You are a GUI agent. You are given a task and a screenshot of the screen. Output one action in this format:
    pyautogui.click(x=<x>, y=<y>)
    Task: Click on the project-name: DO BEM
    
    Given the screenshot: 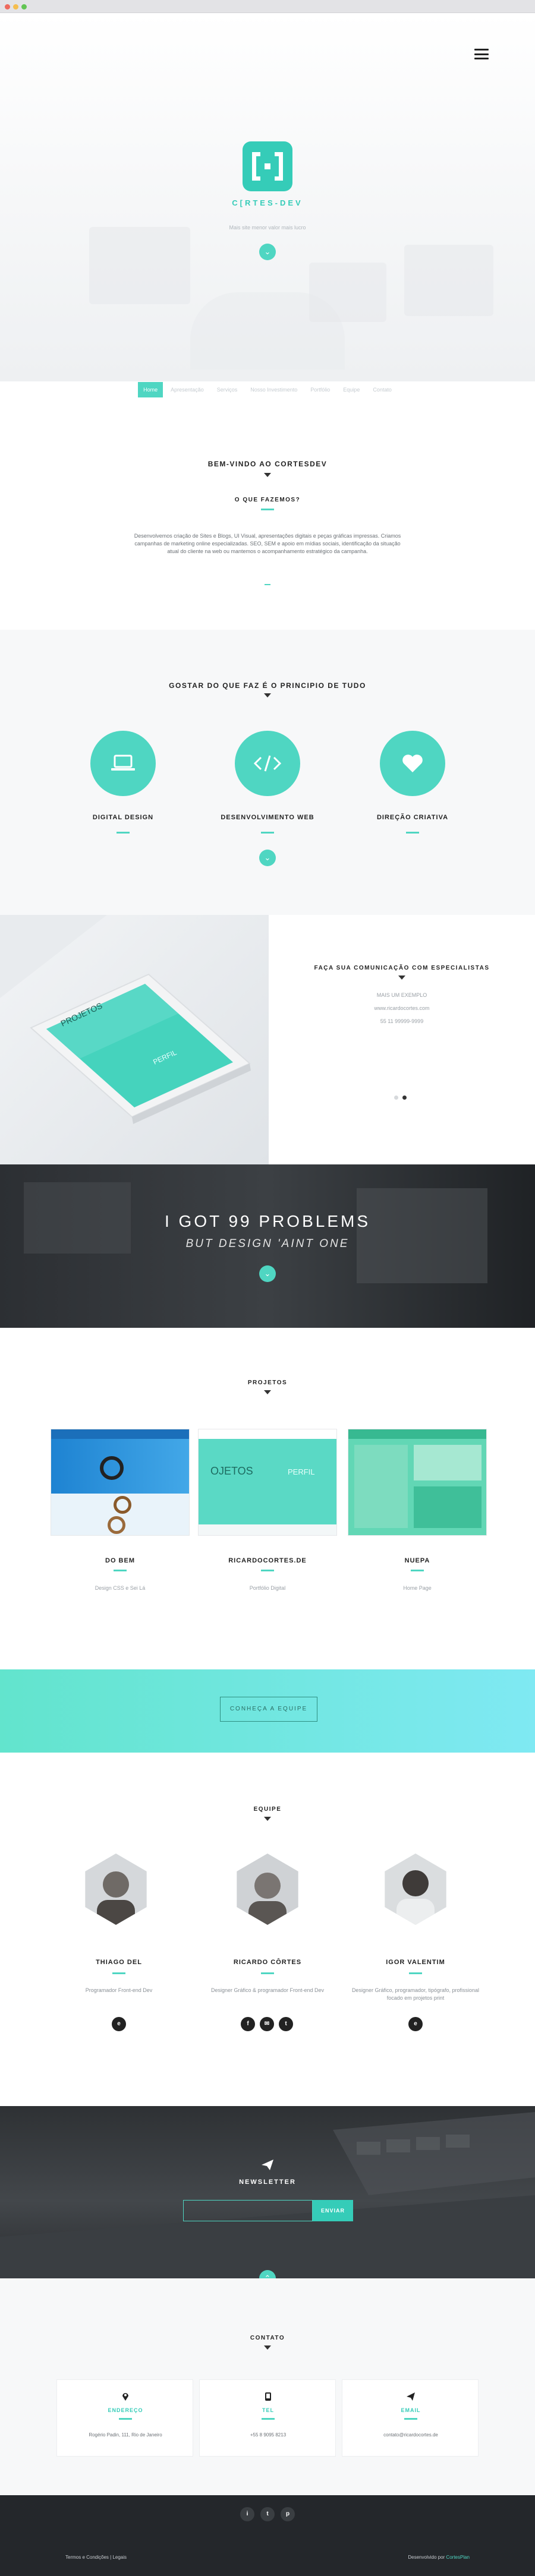 What is the action you would take?
    pyautogui.click(x=120, y=1560)
    